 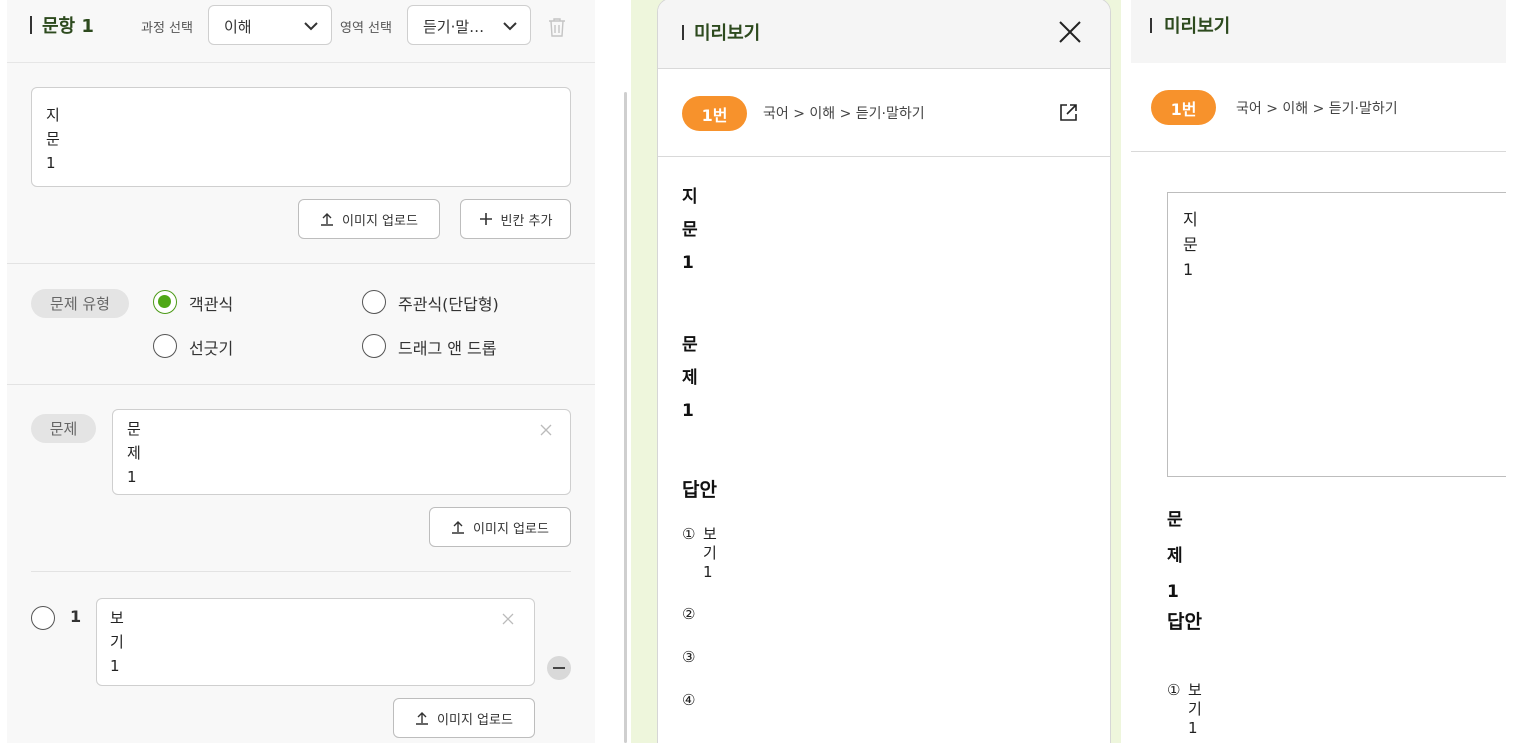 What do you see at coordinates (689, 700) in the screenshot?
I see `preview-option-4-marker: ④` at bounding box center [689, 700].